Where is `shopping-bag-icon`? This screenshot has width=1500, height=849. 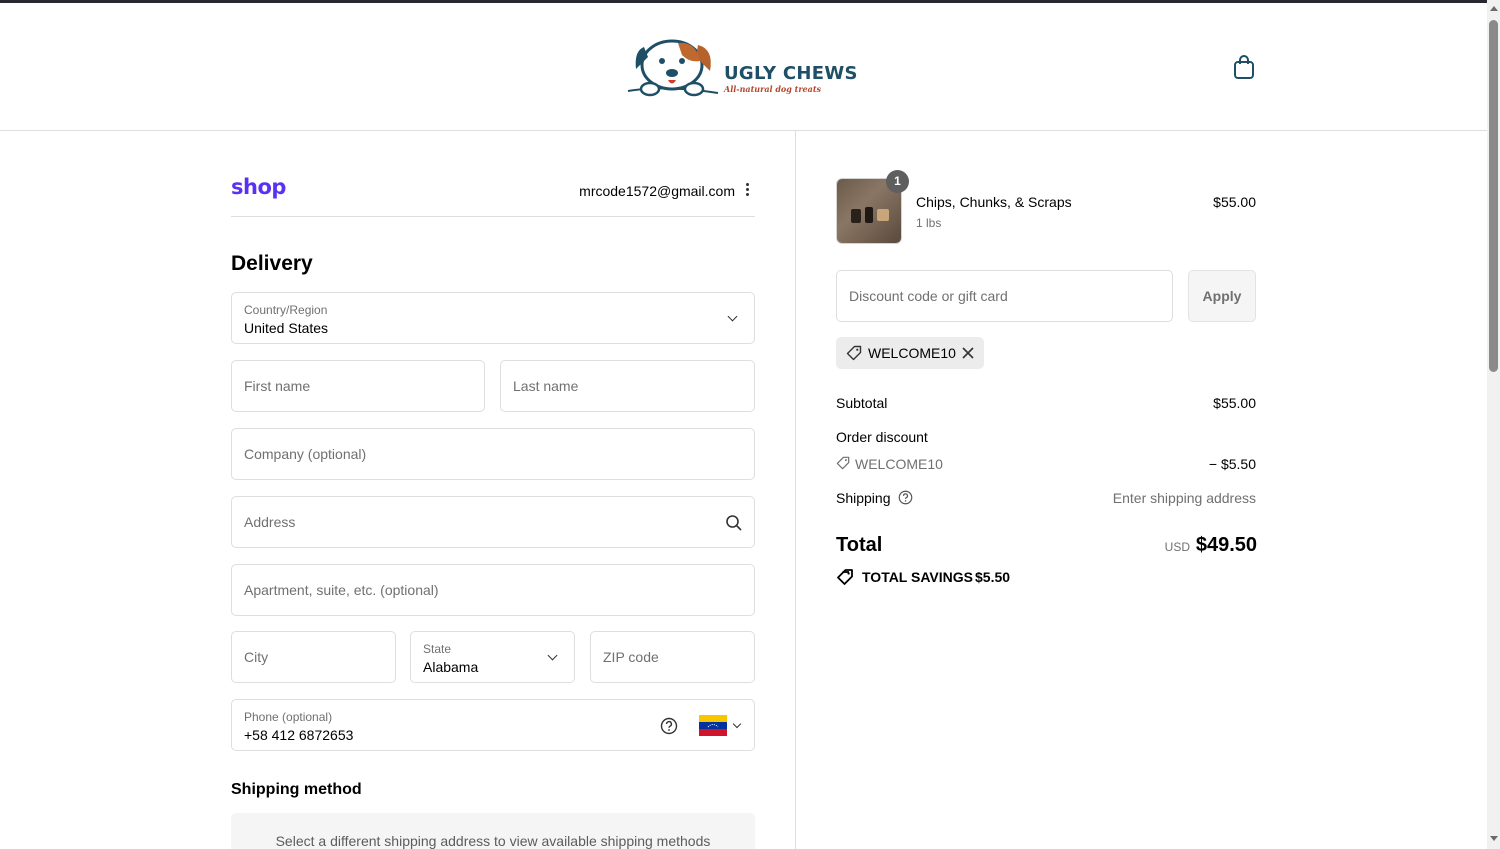
shopping-bag-icon is located at coordinates (1244, 67).